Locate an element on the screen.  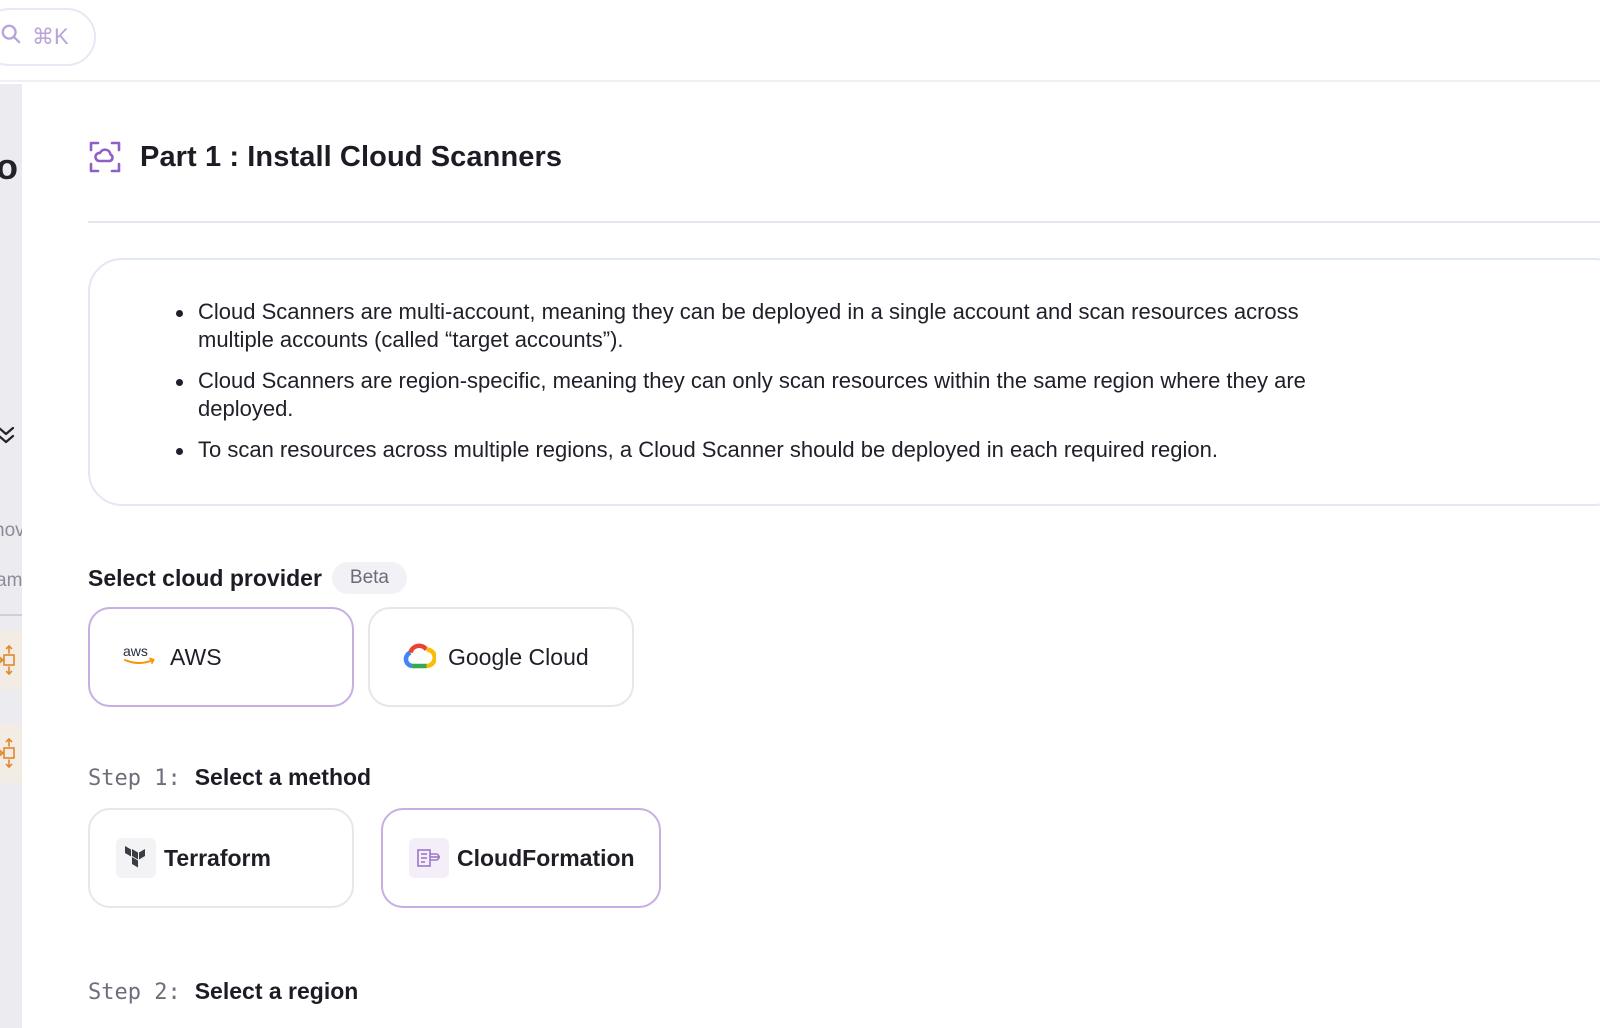
provider-option-google-cloud: Google Cloud is located at coordinates (501, 657).